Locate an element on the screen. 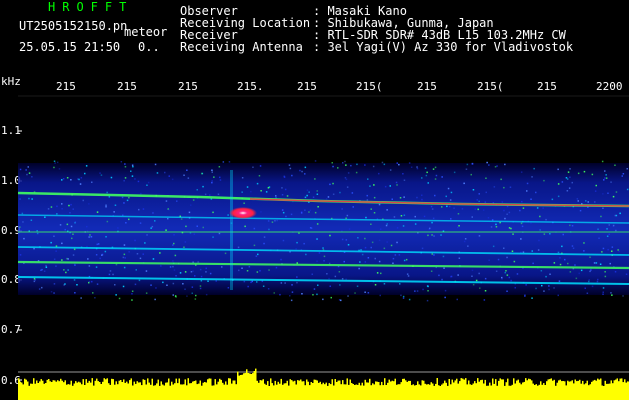 The width and height of the screenshot is (629, 400). meteor-vertical-streak is located at coordinates (231, 230).